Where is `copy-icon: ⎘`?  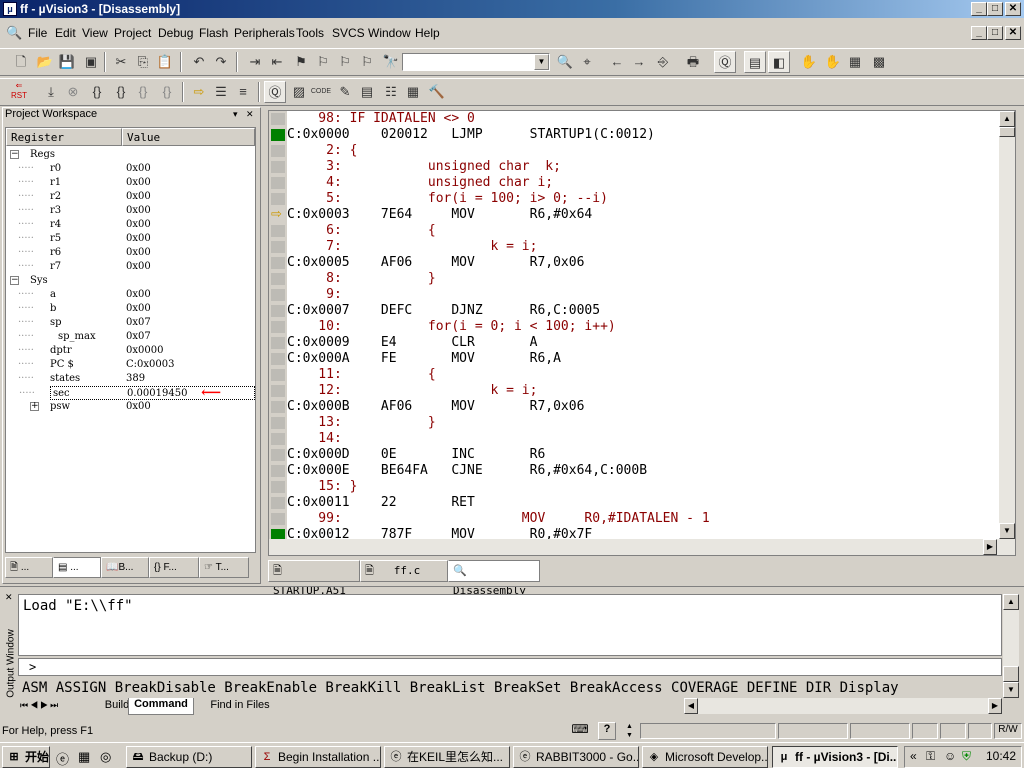
copy-icon: ⎘ is located at coordinates (143, 62).